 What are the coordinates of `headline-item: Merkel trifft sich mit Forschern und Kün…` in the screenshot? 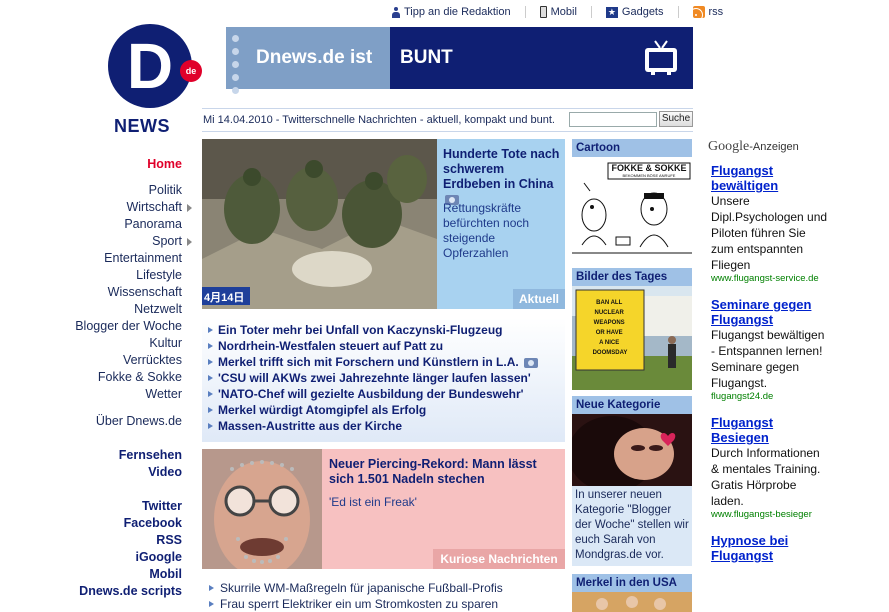 It's located at (383, 362).